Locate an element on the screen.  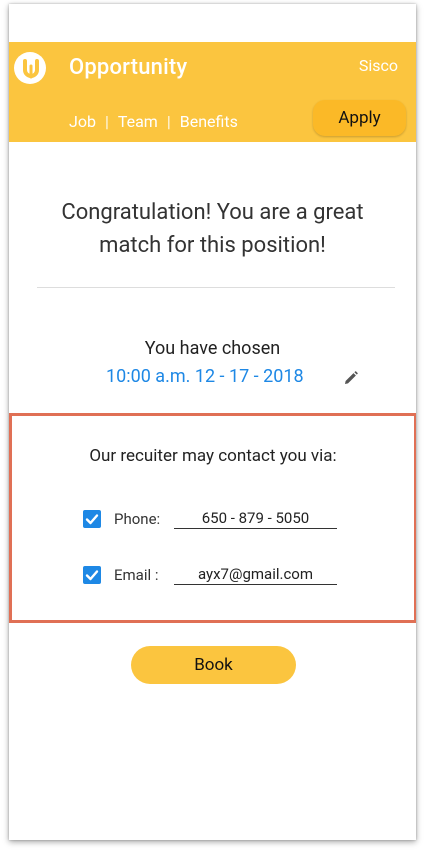
email-field: ayx7@gmail.com is located at coordinates (255, 574).